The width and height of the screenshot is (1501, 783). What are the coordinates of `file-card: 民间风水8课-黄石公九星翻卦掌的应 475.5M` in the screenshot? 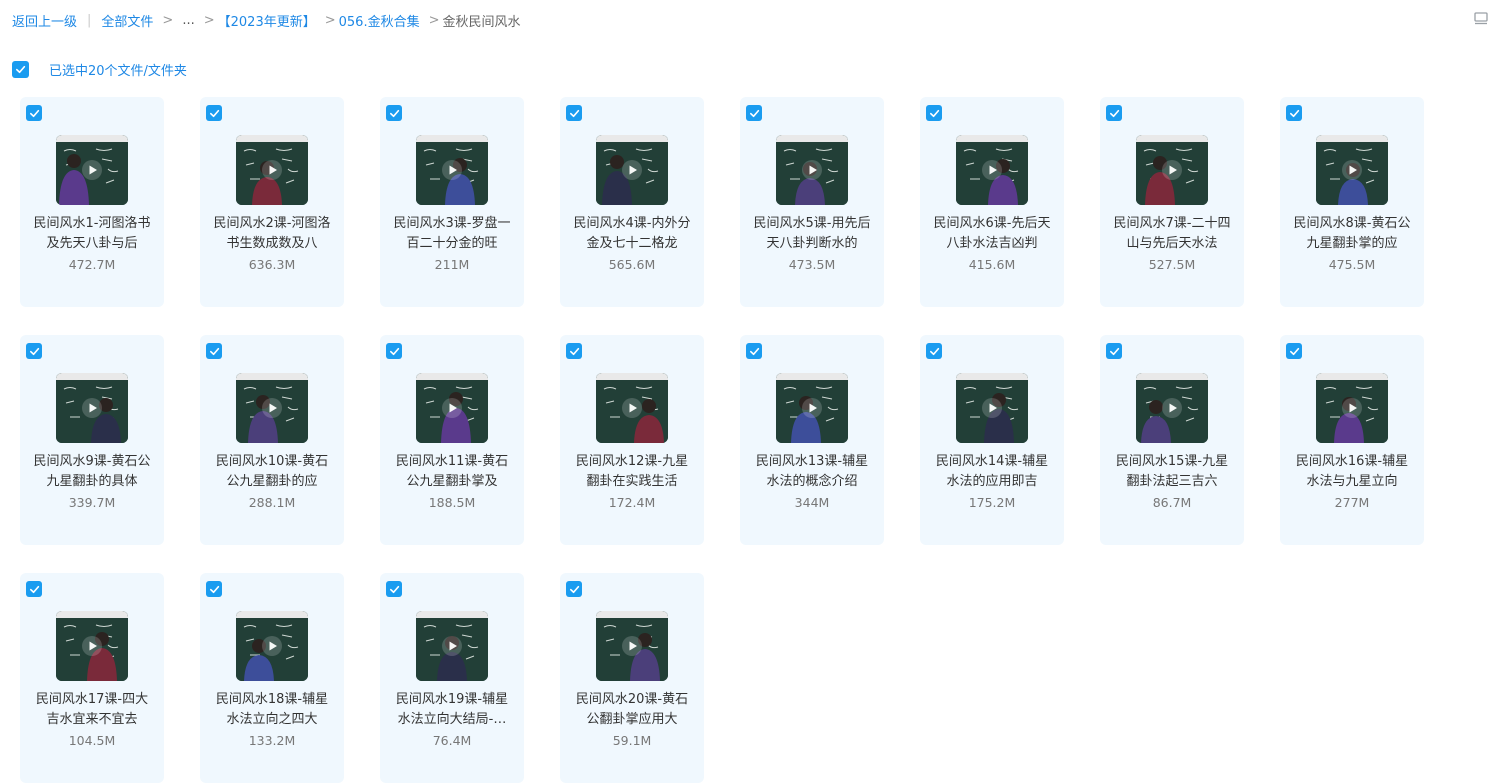 It's located at (1352, 202).